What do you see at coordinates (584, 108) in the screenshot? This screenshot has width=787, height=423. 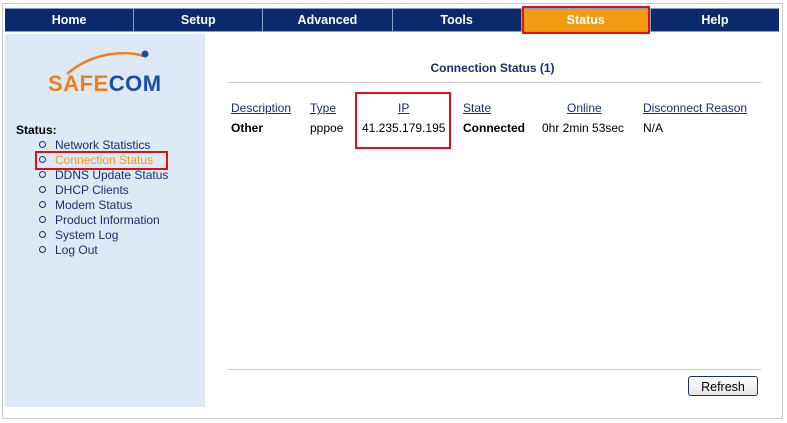 I see `column-header-online: Online` at bounding box center [584, 108].